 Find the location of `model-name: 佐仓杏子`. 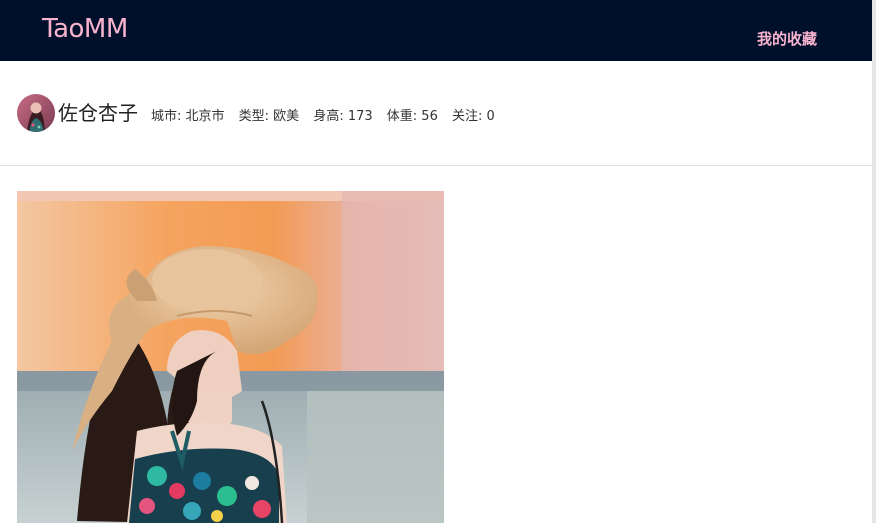

model-name: 佐仓杏子 is located at coordinates (98, 113).